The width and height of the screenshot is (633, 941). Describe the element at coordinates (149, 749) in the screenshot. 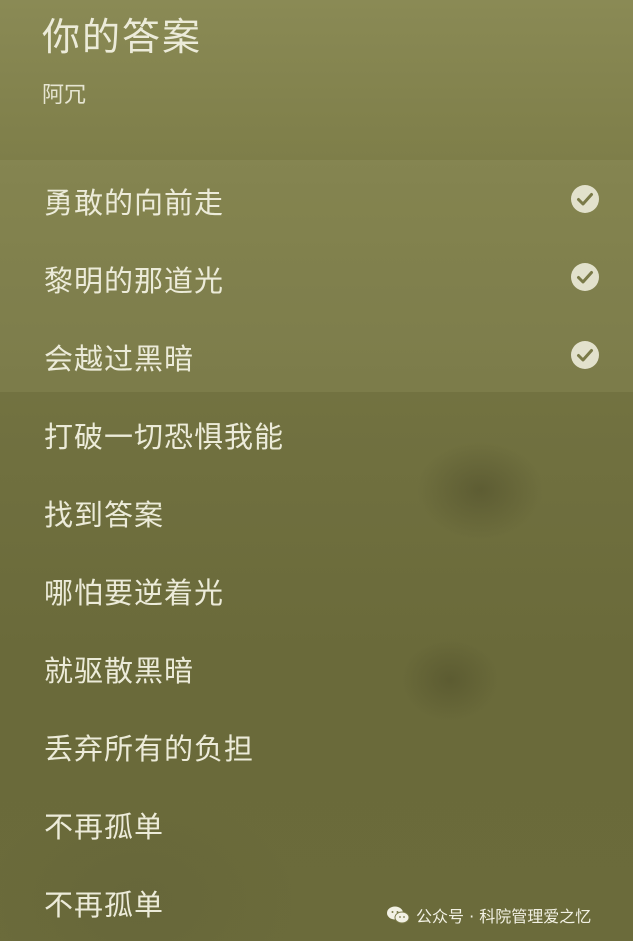

I see `lyric-text: 丢弃所有的负担` at that location.